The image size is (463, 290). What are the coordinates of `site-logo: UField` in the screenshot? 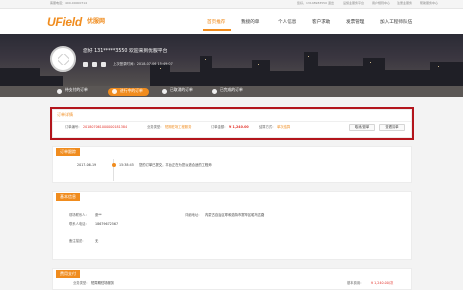 It's located at (64, 22).